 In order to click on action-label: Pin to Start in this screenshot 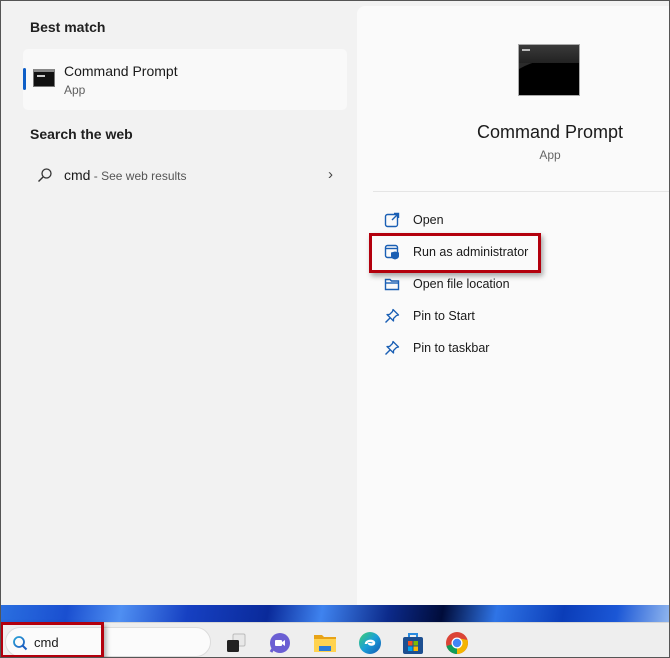, I will do `click(444, 316)`.